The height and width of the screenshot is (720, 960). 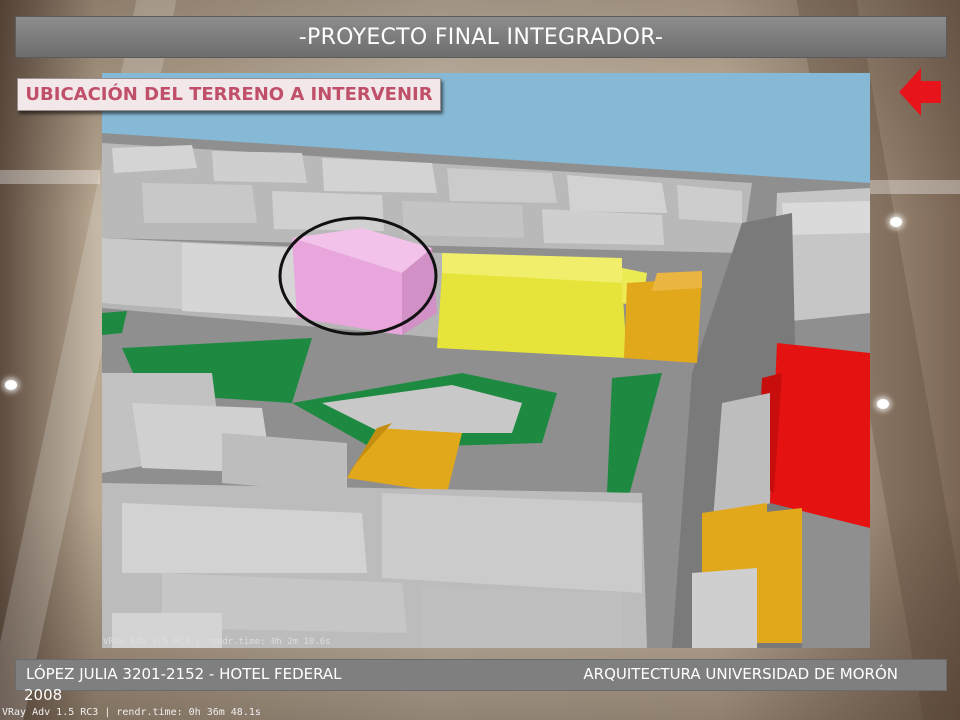 I want to click on page-title-bar: -PROYECTO FINAL INTEGRADOR-, so click(x=481, y=37).